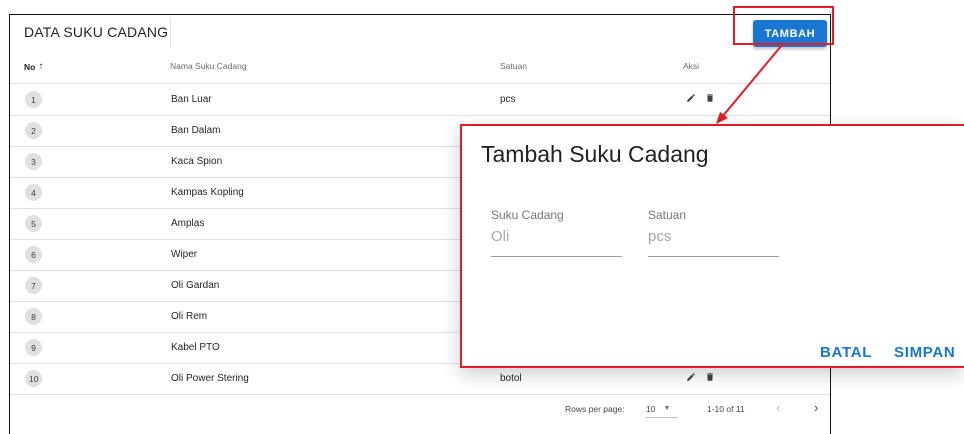 This screenshot has width=964, height=434. I want to click on suku-cadang-field: Suku Cadang Oli, so click(556, 232).